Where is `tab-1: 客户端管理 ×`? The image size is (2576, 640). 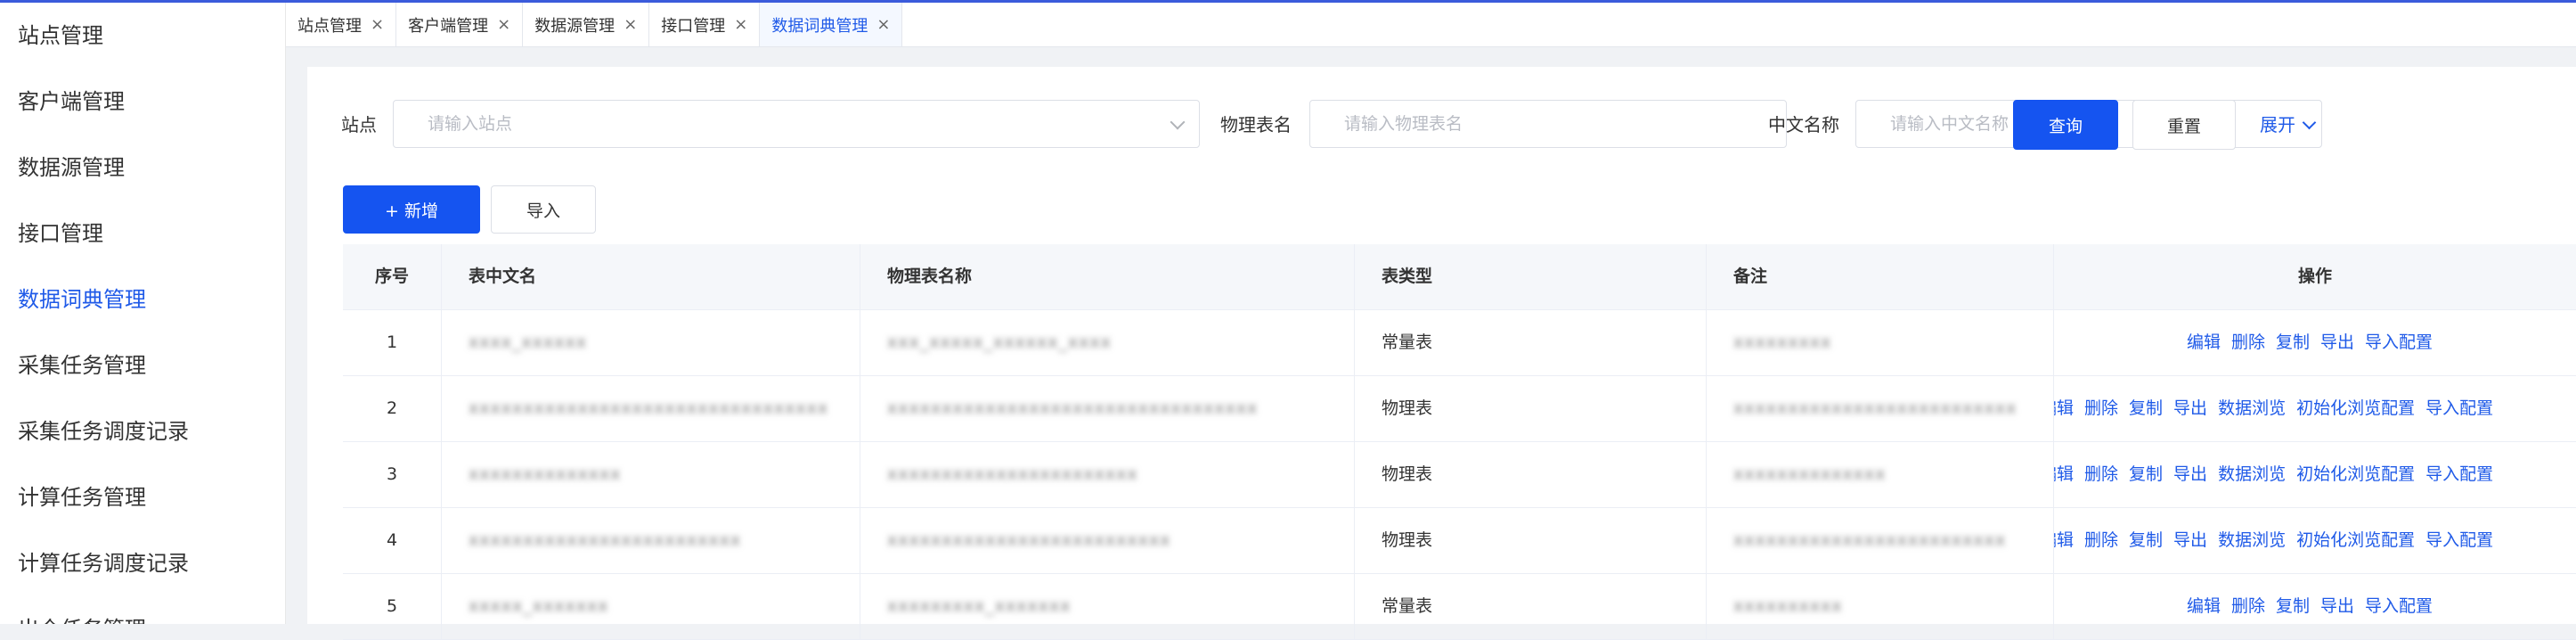
tab-1: 客户端管理 × is located at coordinates (460, 24).